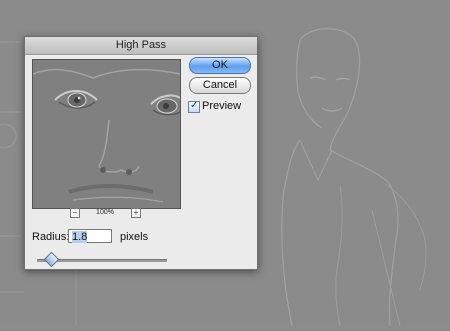 This screenshot has width=450, height=331. I want to click on radius-slider, so click(102, 259).